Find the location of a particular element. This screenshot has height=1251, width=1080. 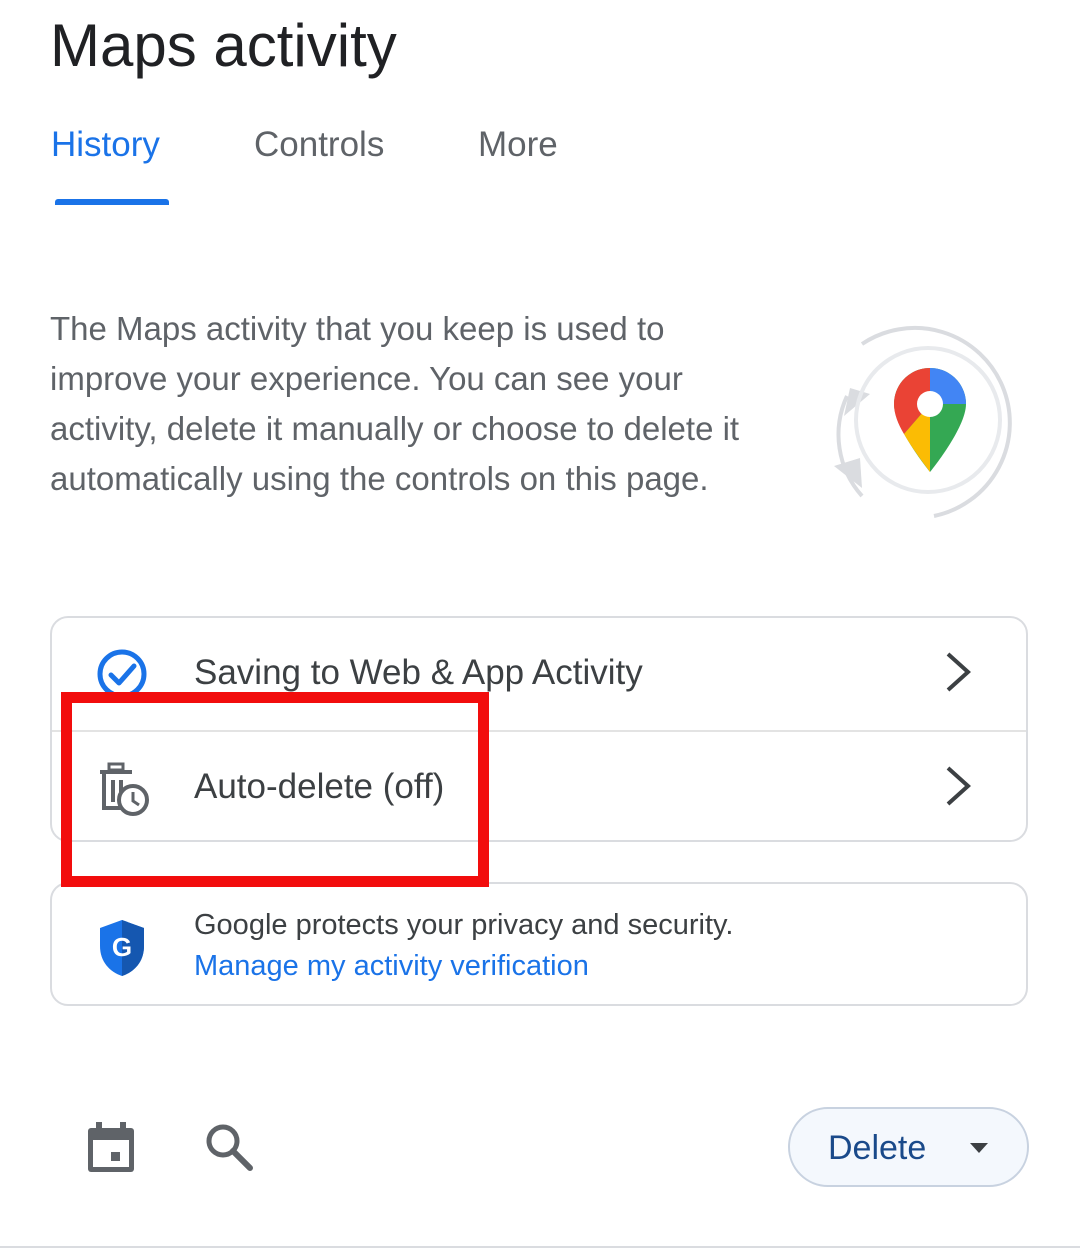

maps-pin-refresh-icon is located at coordinates (923, 421).